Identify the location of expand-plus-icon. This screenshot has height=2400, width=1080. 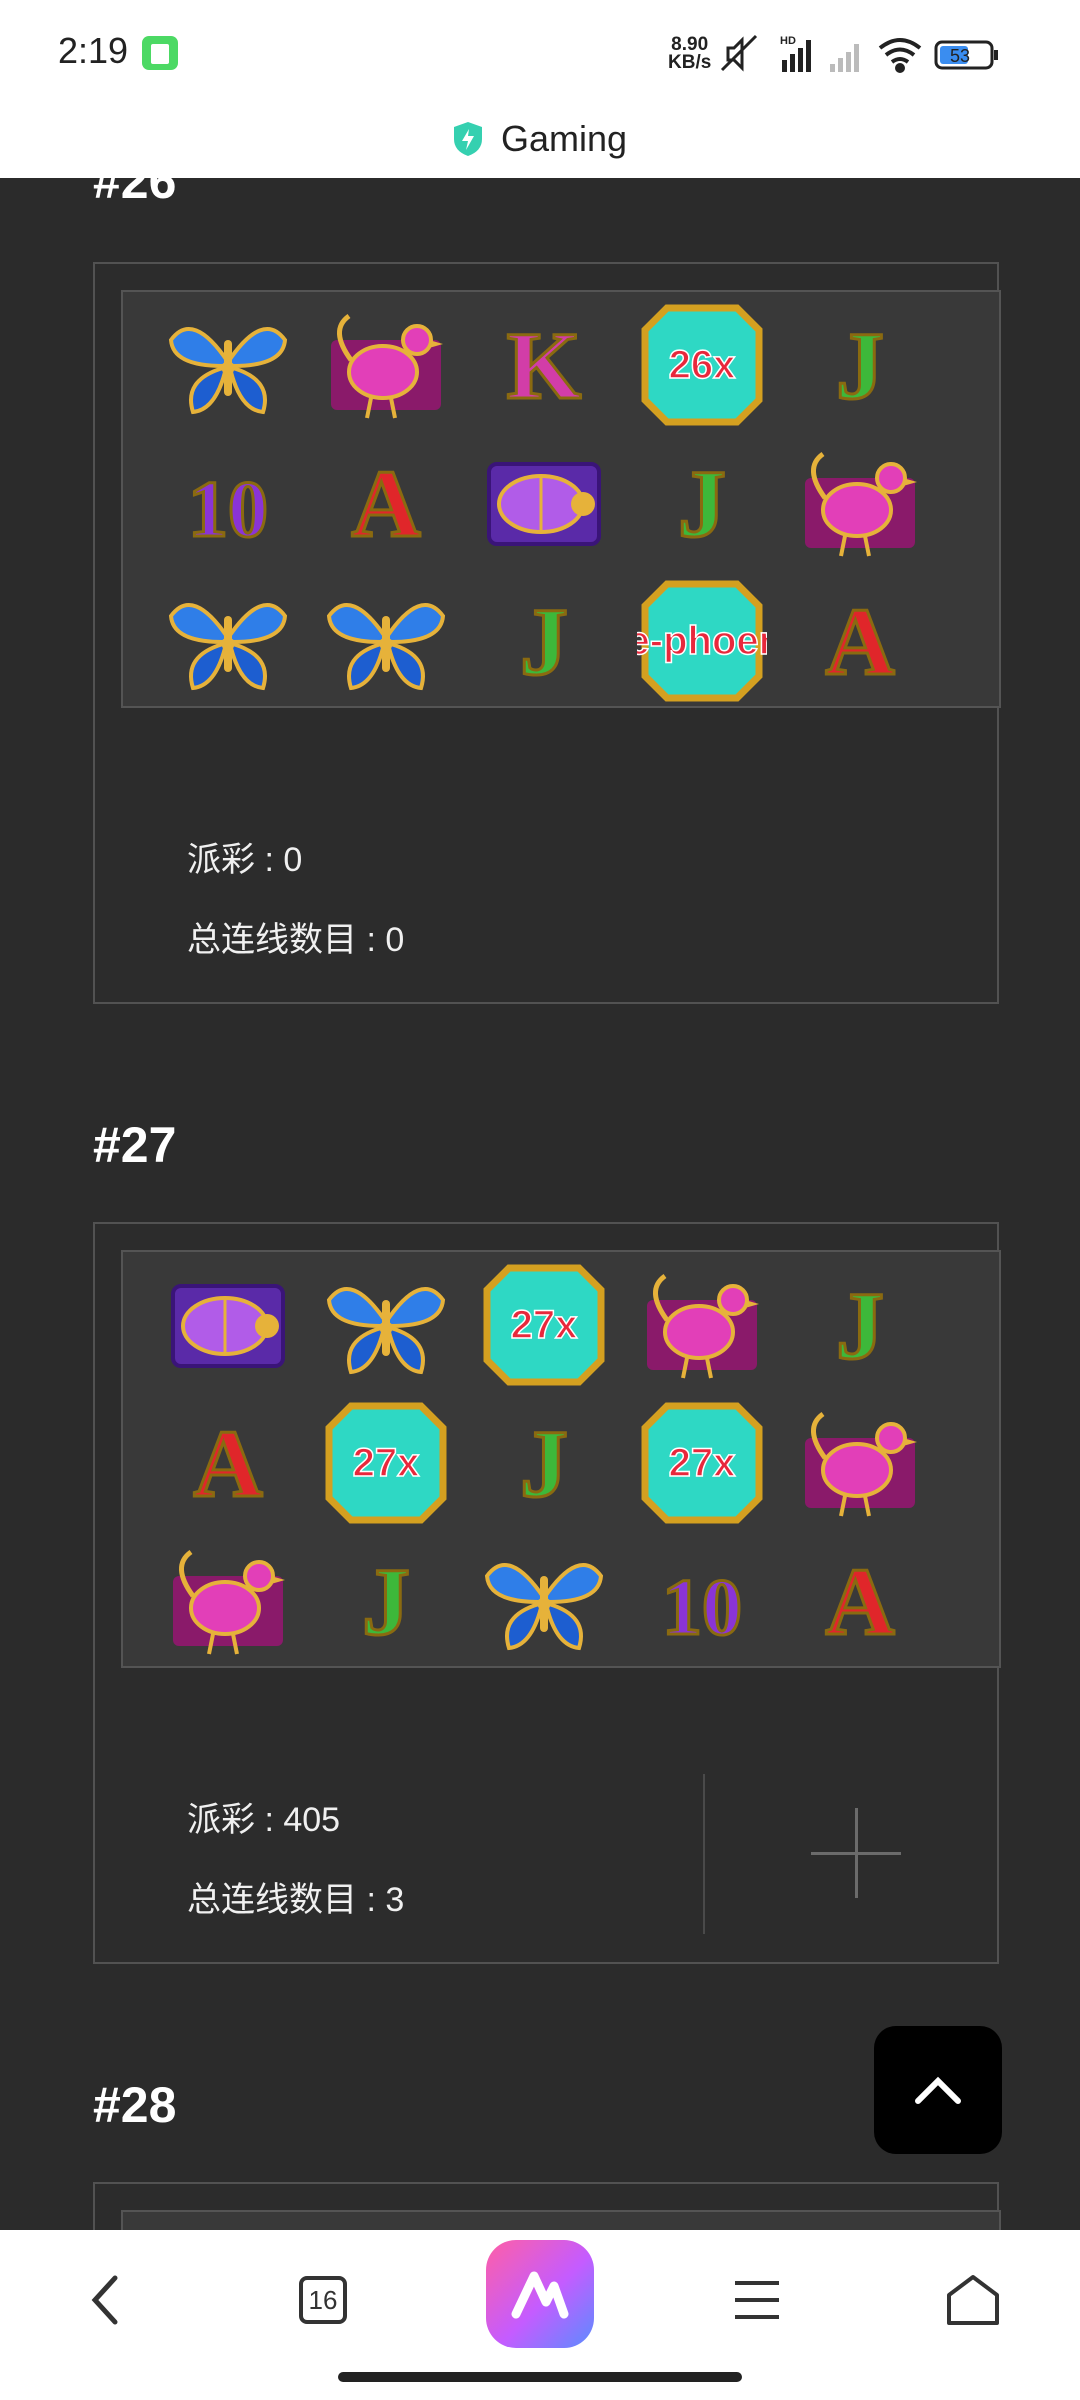
(856, 1853).